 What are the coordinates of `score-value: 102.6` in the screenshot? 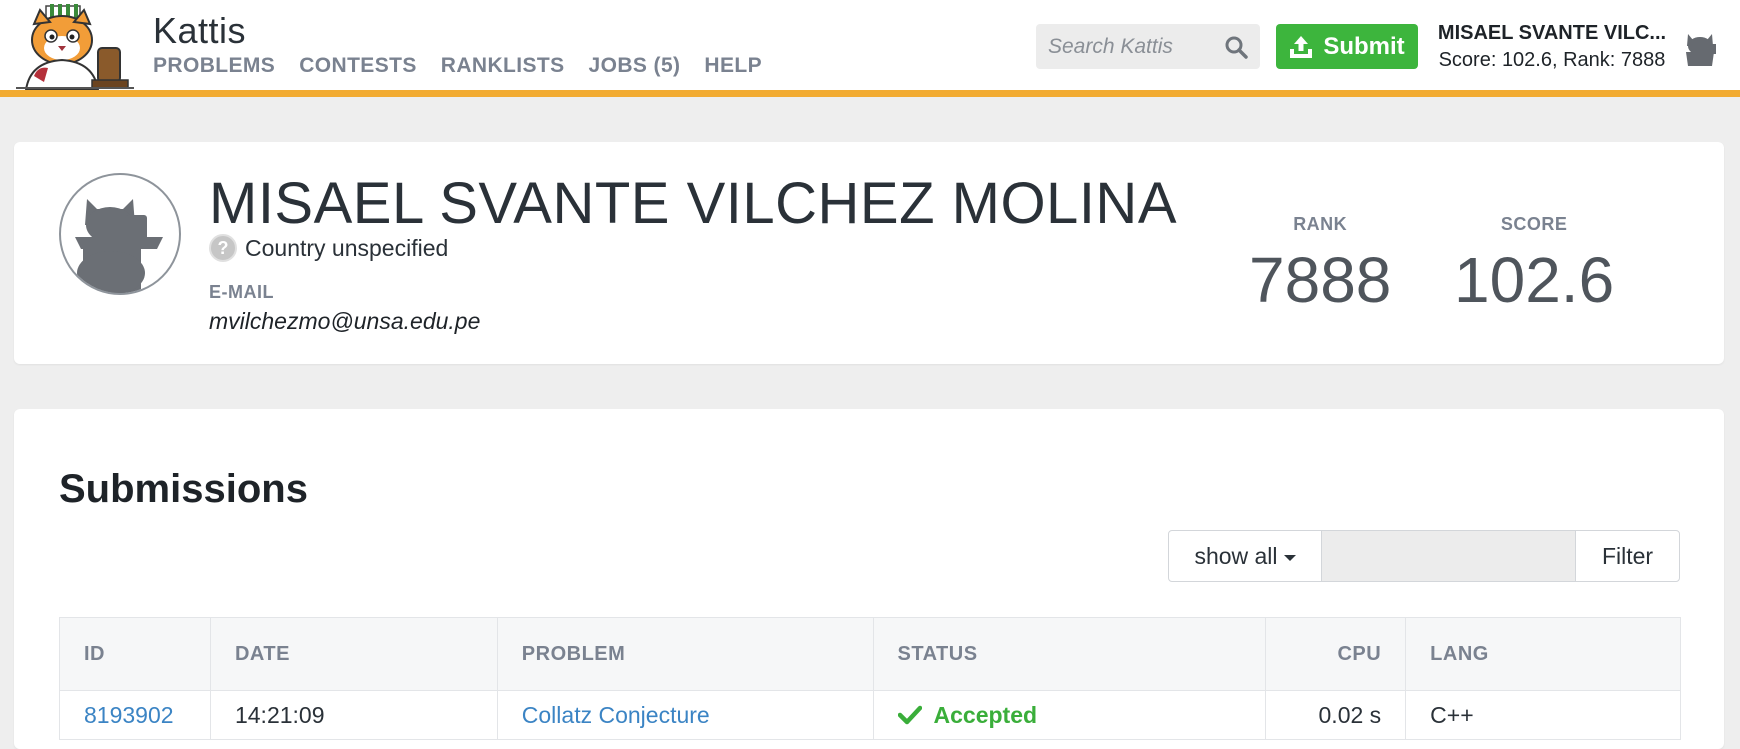 It's located at (1534, 280).